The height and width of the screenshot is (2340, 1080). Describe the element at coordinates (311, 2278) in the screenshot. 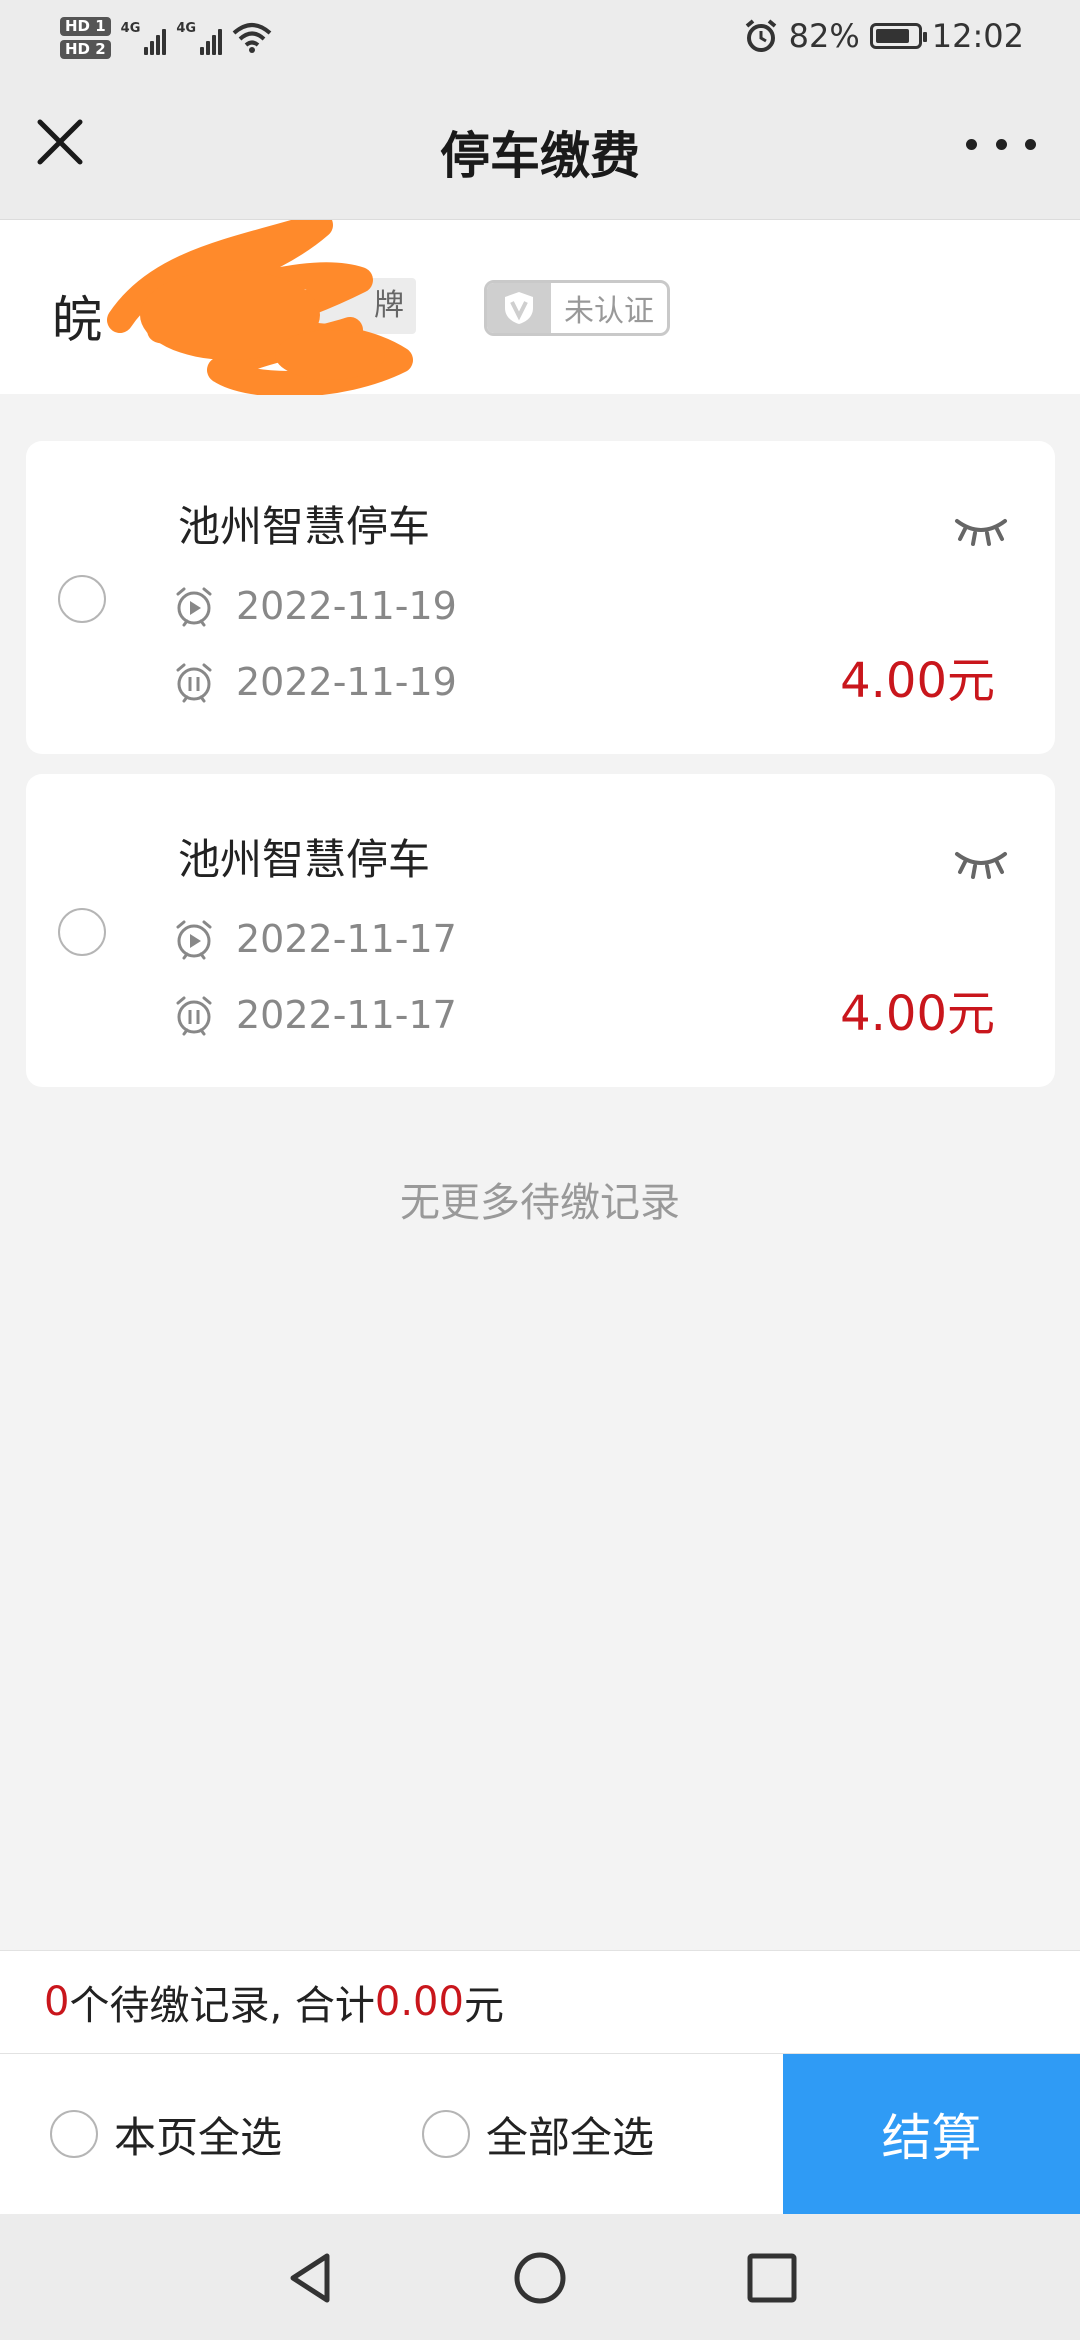

I see `back-icon` at that location.